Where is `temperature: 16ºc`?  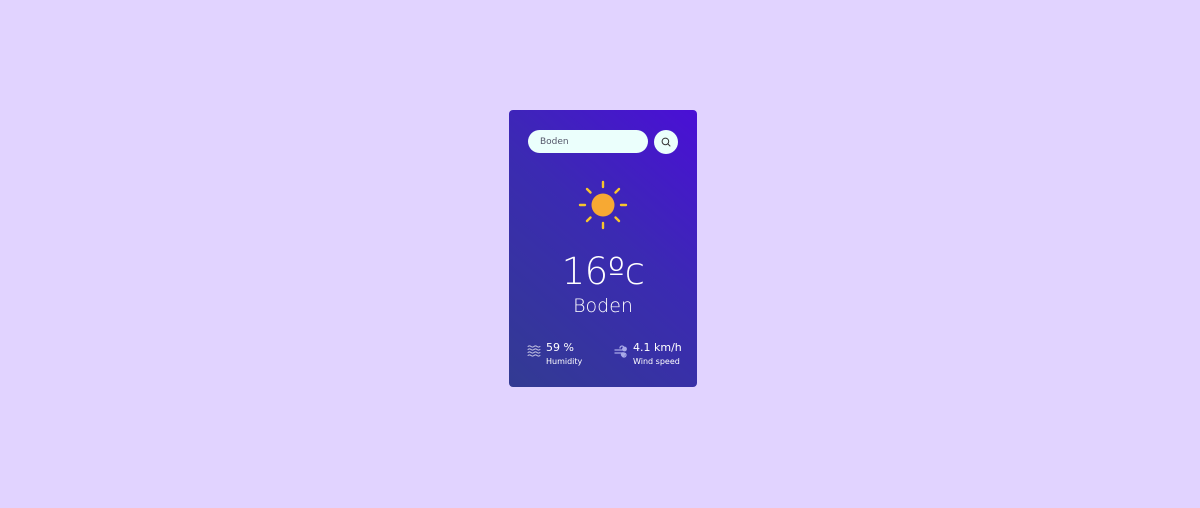 temperature: 16ºc is located at coordinates (603, 271).